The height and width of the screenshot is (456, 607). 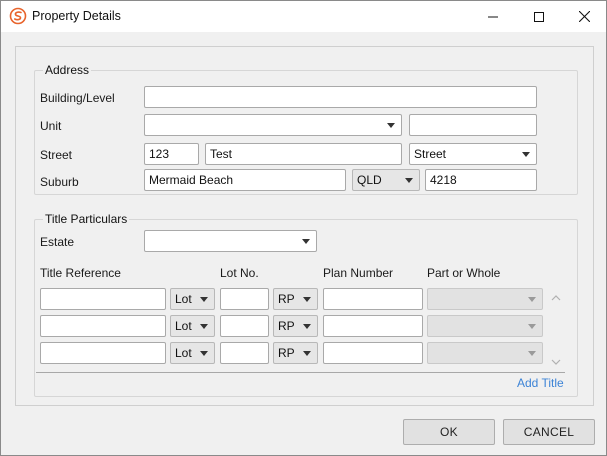 I want to click on scroll-down-icon, so click(x=556, y=362).